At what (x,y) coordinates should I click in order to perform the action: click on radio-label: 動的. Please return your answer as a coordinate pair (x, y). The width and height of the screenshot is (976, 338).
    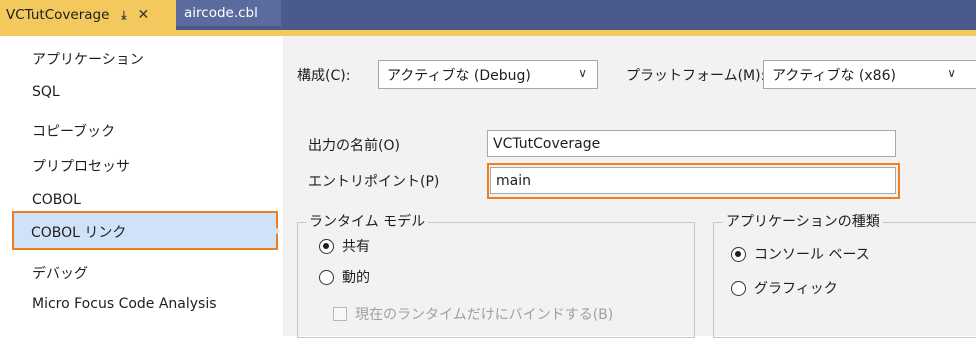
    Looking at the image, I should click on (356, 278).